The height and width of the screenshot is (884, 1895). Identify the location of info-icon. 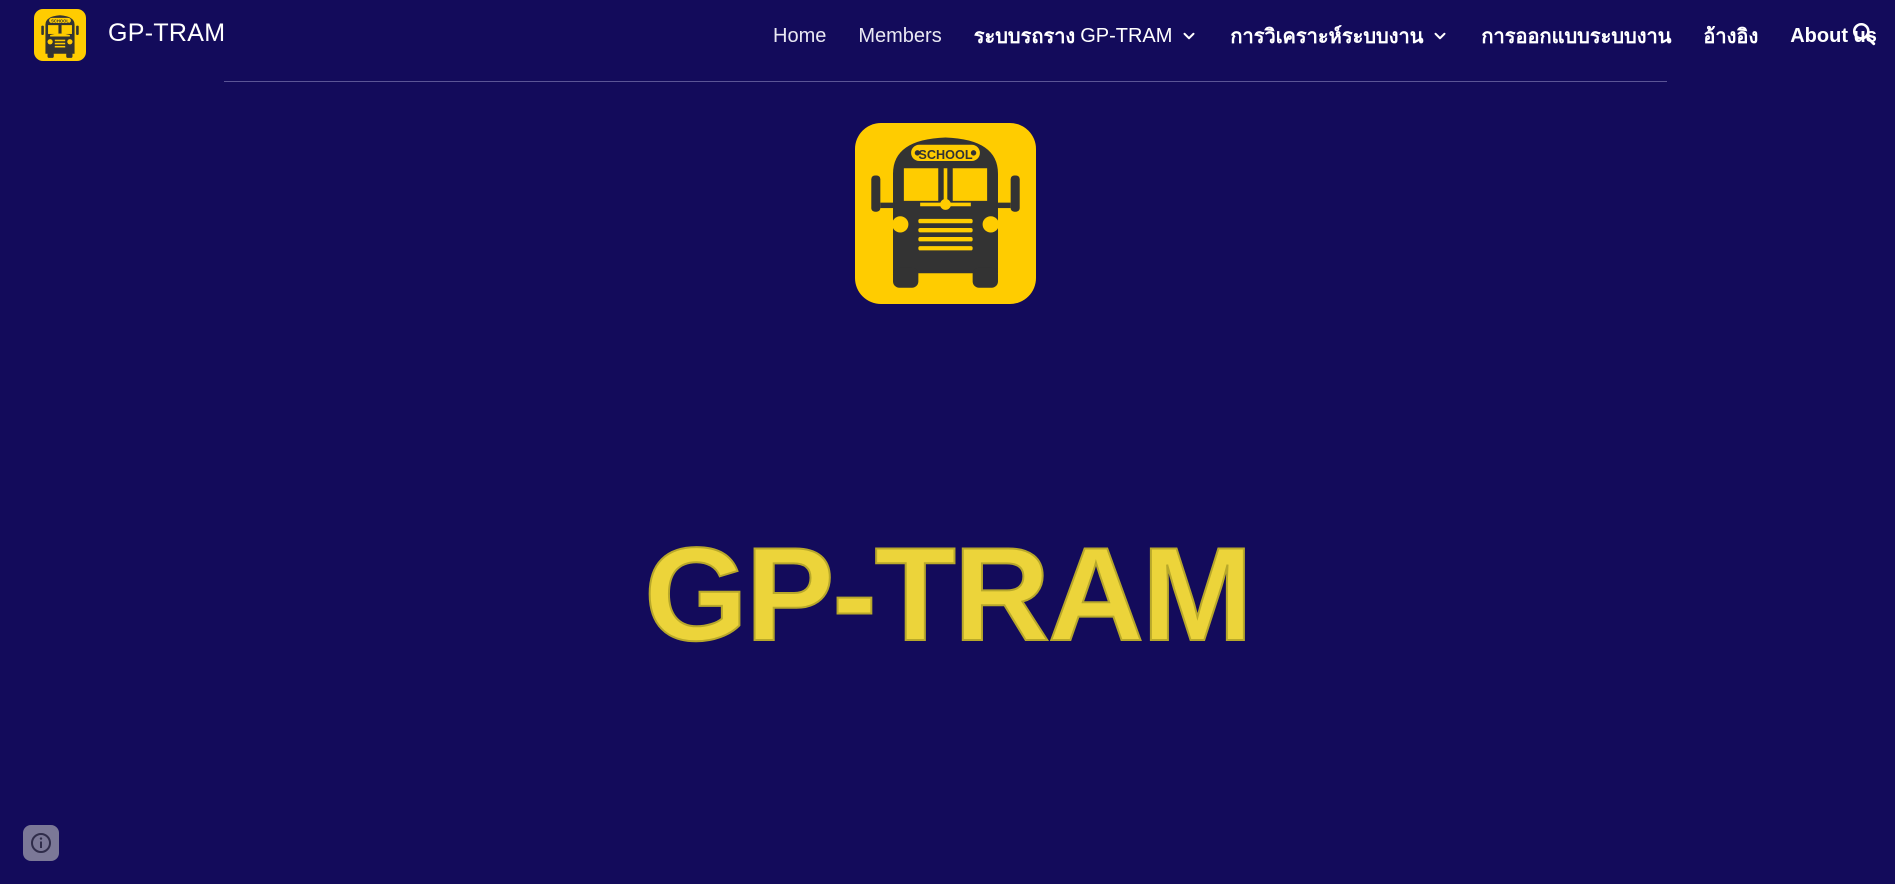
(41, 843).